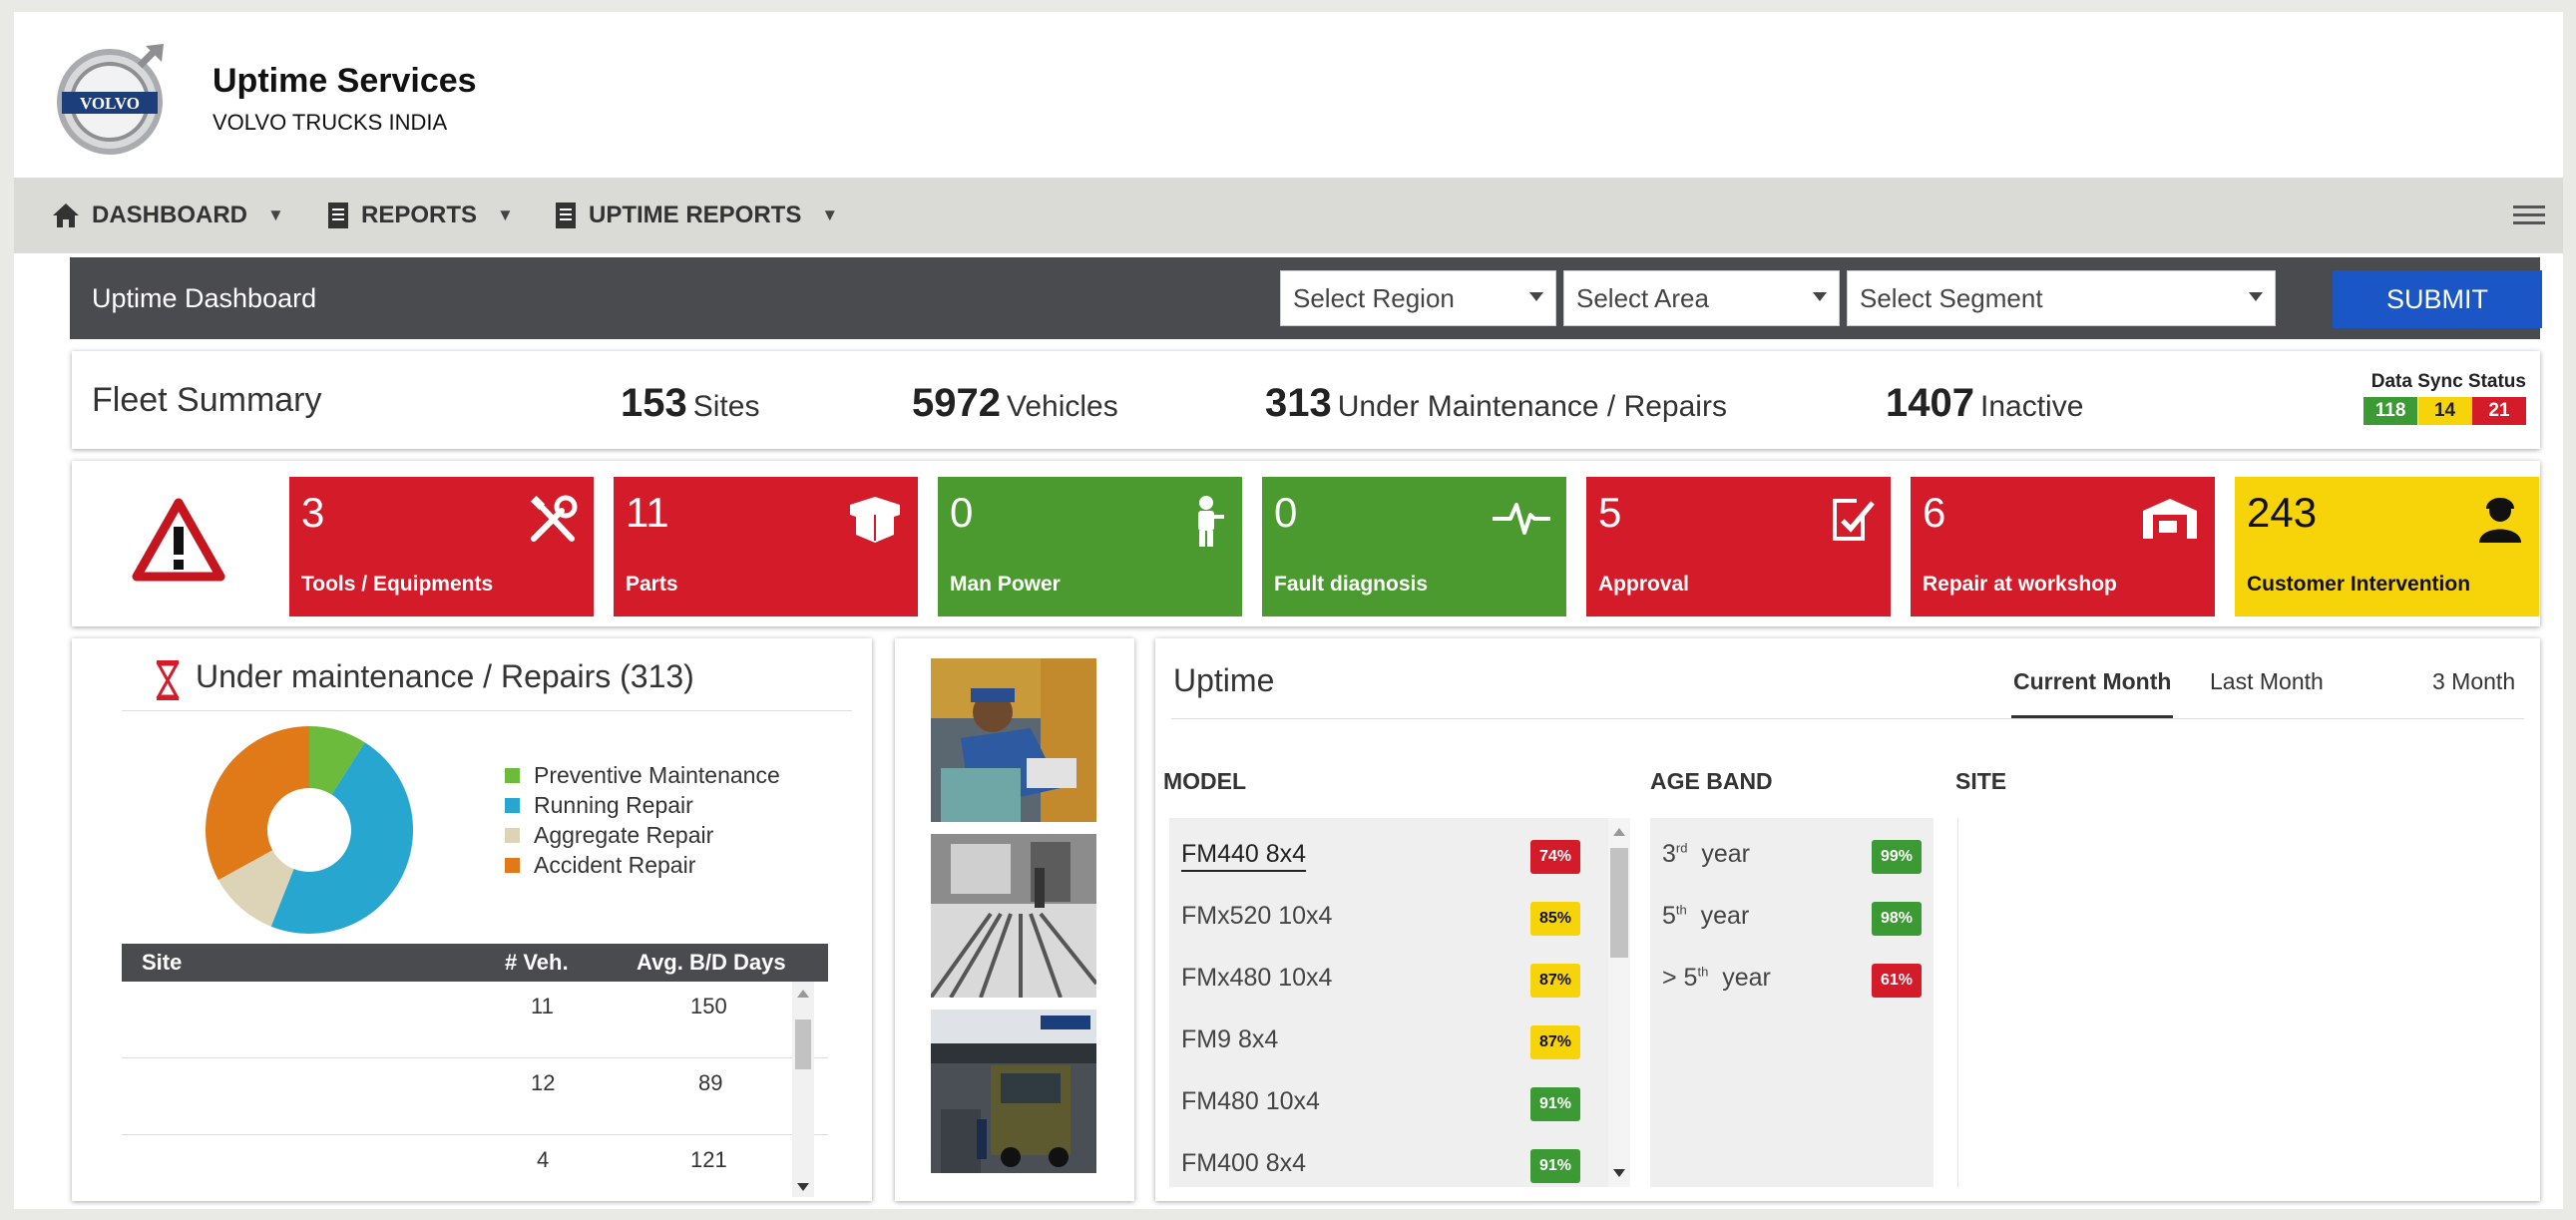 The image size is (2576, 1220). Describe the element at coordinates (207, 400) in the screenshot. I see `fleet-summary-label: Fleet Summary` at that location.